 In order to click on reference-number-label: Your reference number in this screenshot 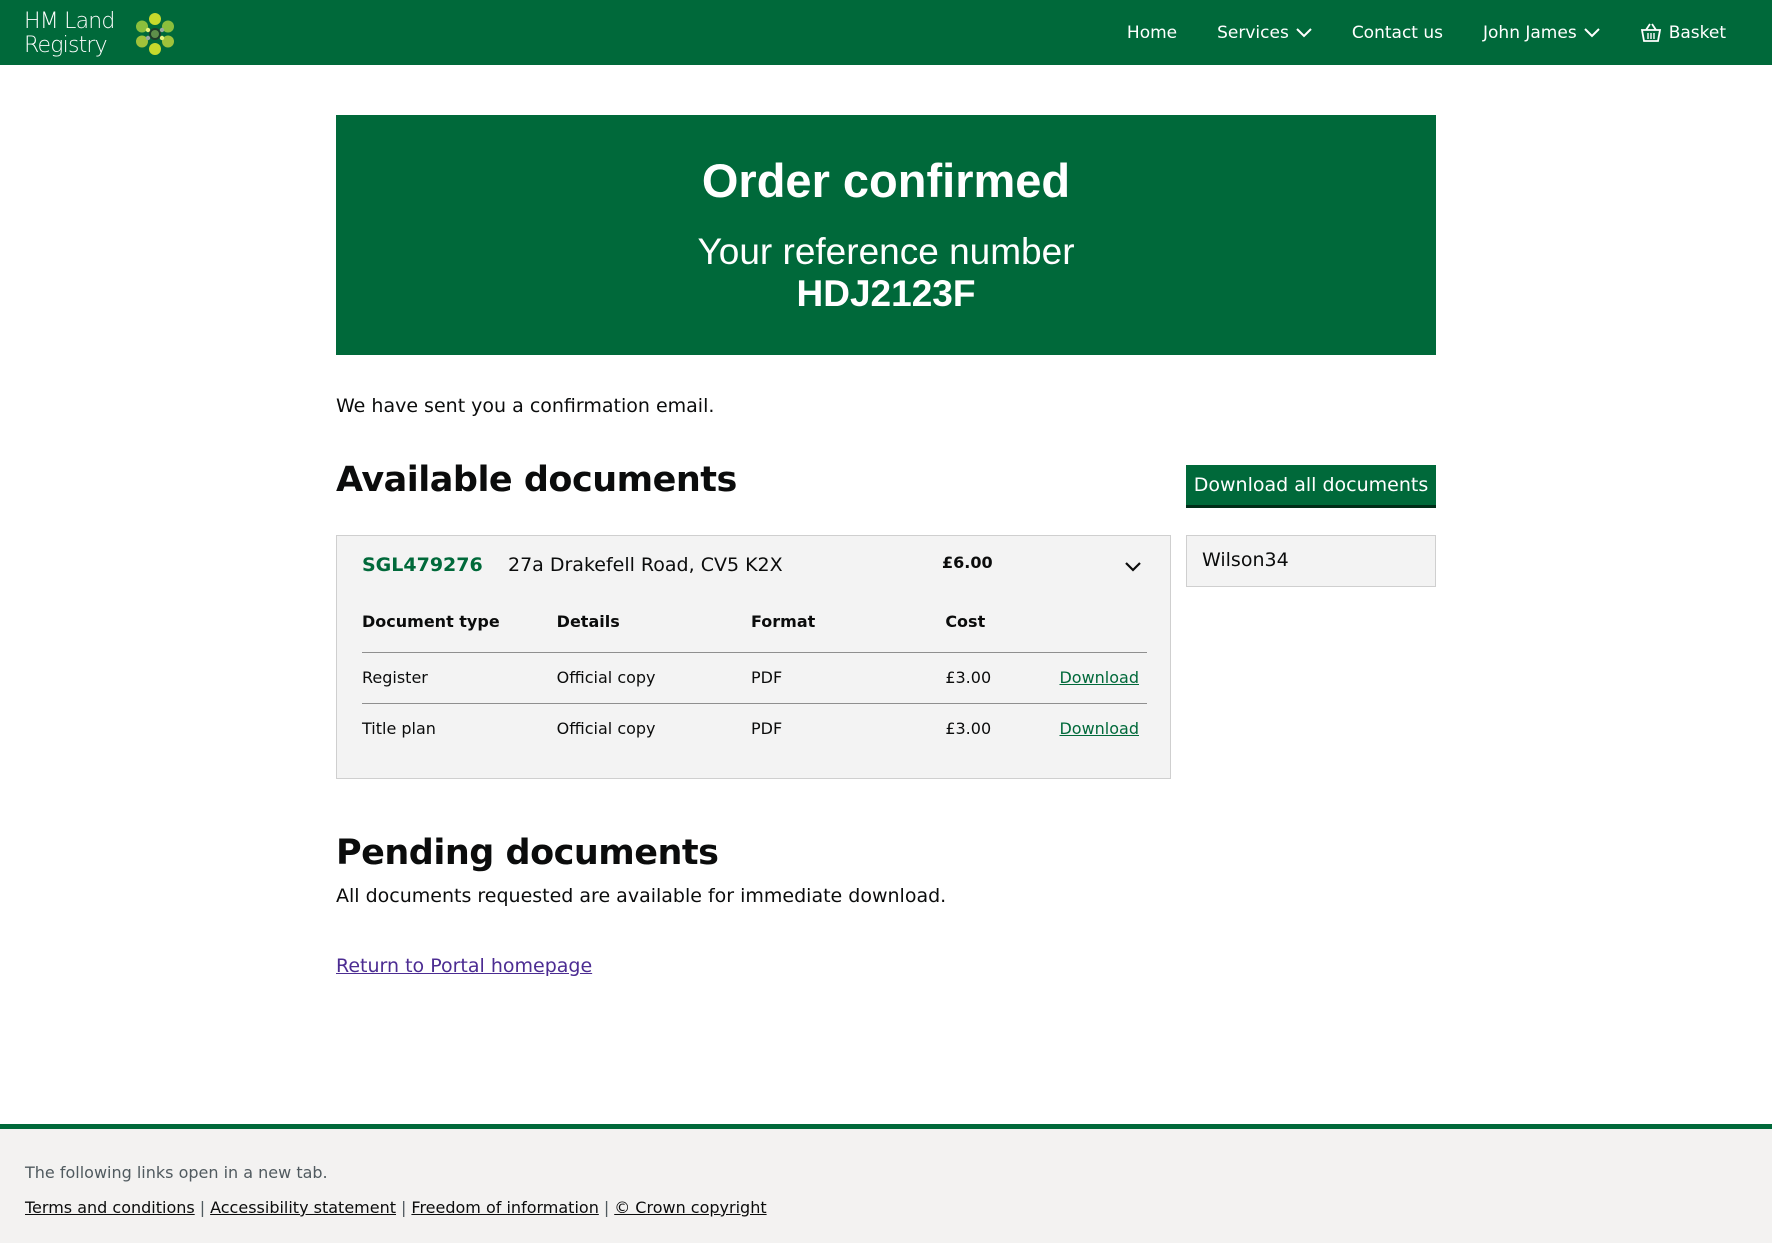, I will do `click(886, 251)`.